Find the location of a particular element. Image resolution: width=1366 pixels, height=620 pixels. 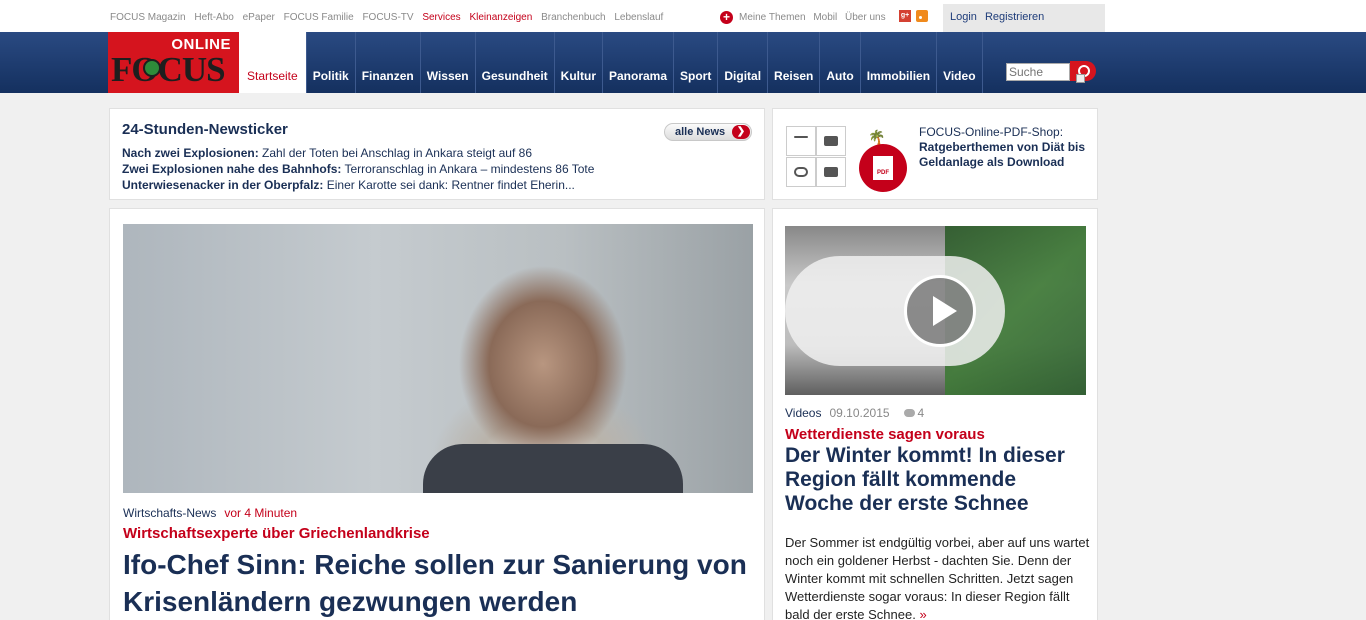

chevron-right-icon: ❯ is located at coordinates (741, 132).